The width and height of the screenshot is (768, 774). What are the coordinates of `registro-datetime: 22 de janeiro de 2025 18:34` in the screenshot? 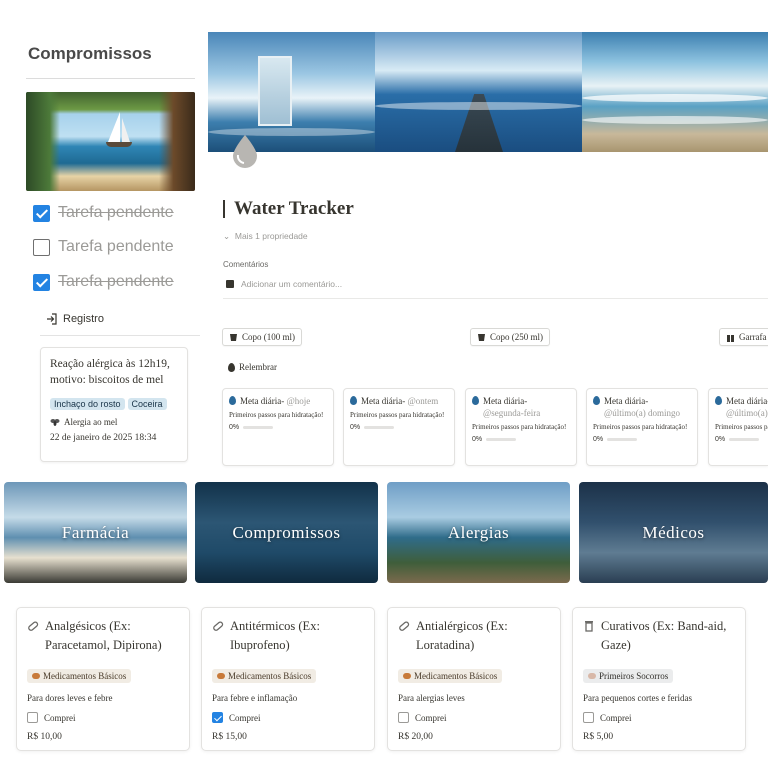 It's located at (103, 438).